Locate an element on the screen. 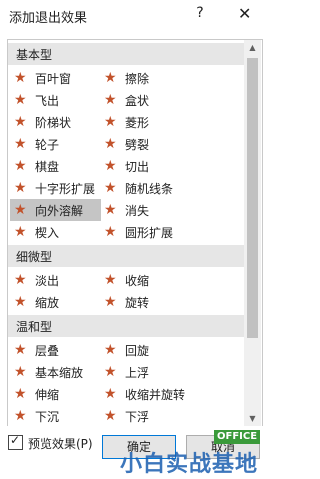 The width and height of the screenshot is (320, 479). effect-label: 基本缩放 is located at coordinates (59, 373).